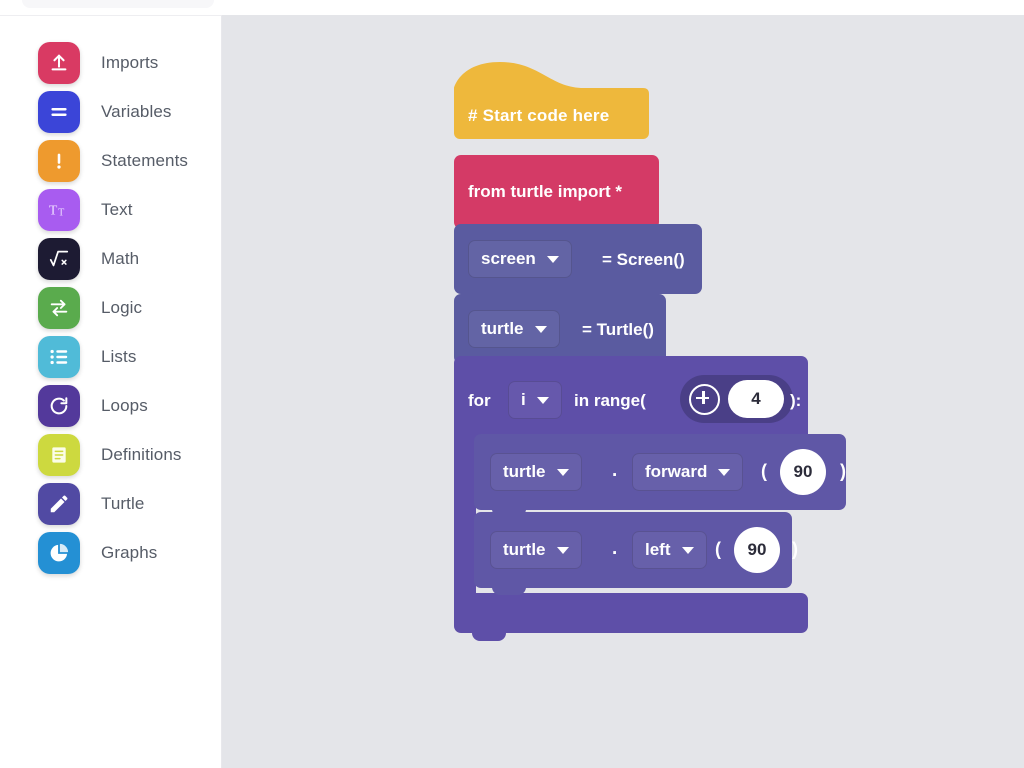  What do you see at coordinates (757, 550) in the screenshot?
I see `left-argument-input: 90` at bounding box center [757, 550].